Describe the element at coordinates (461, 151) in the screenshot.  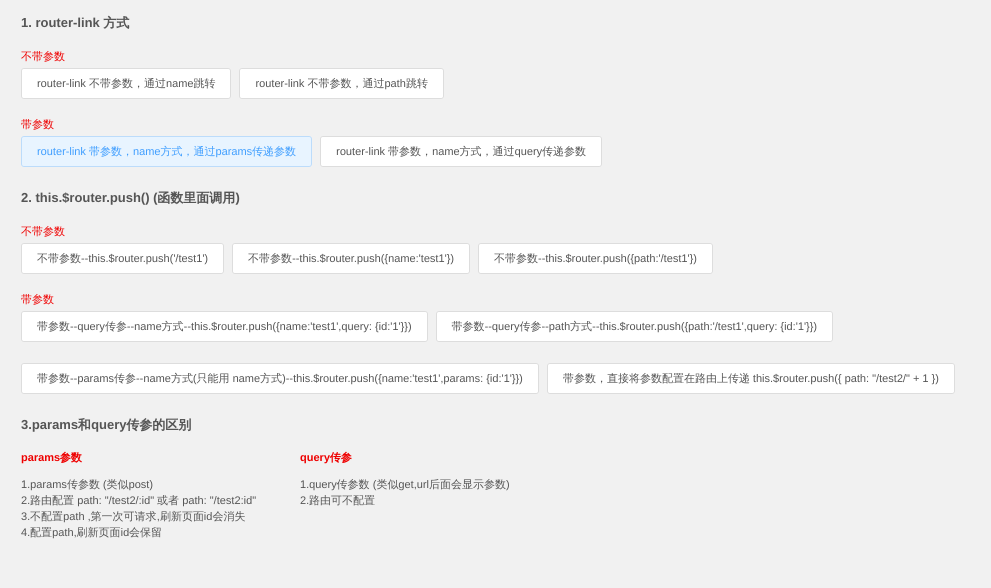
I see `route-button: router-link 带参数，name方式，通过query传递参数` at that location.